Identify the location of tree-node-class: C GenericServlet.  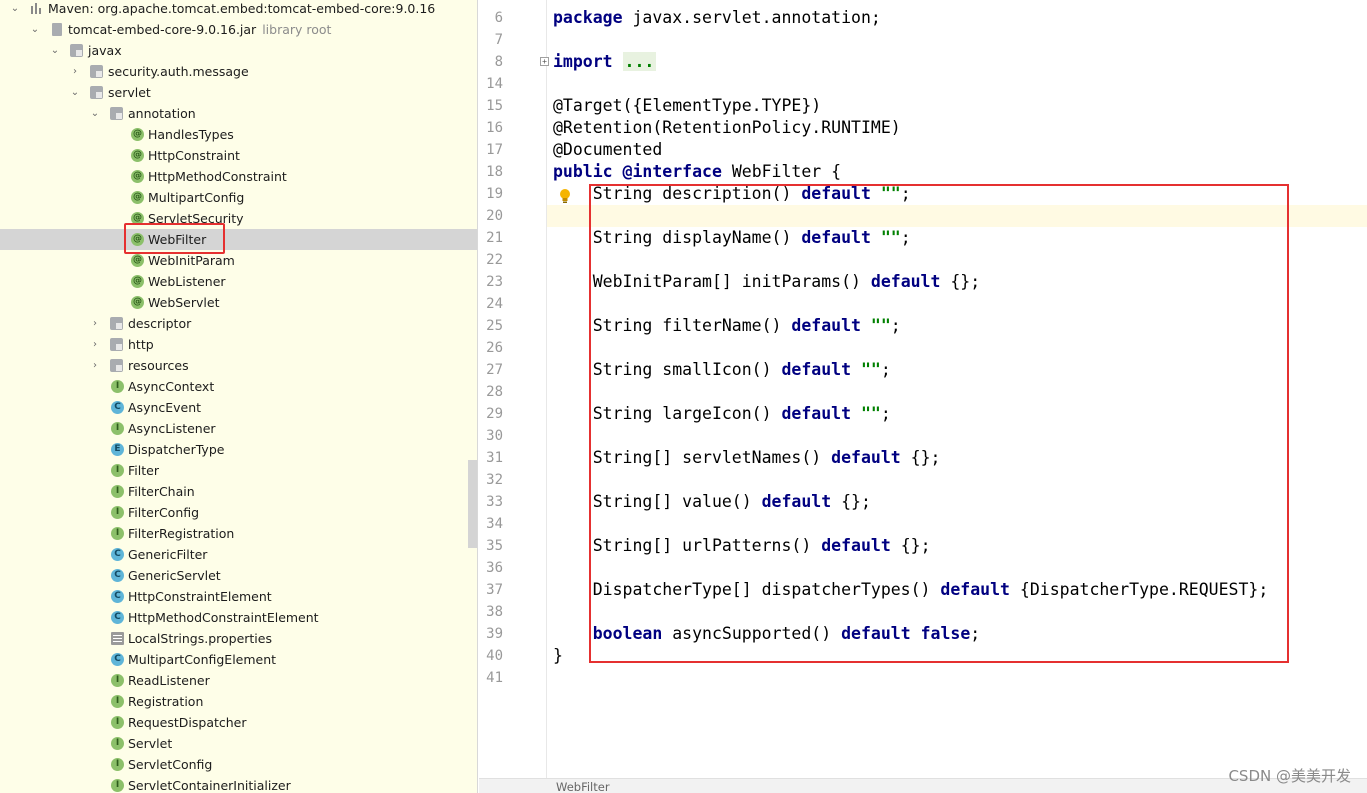
(238, 575).